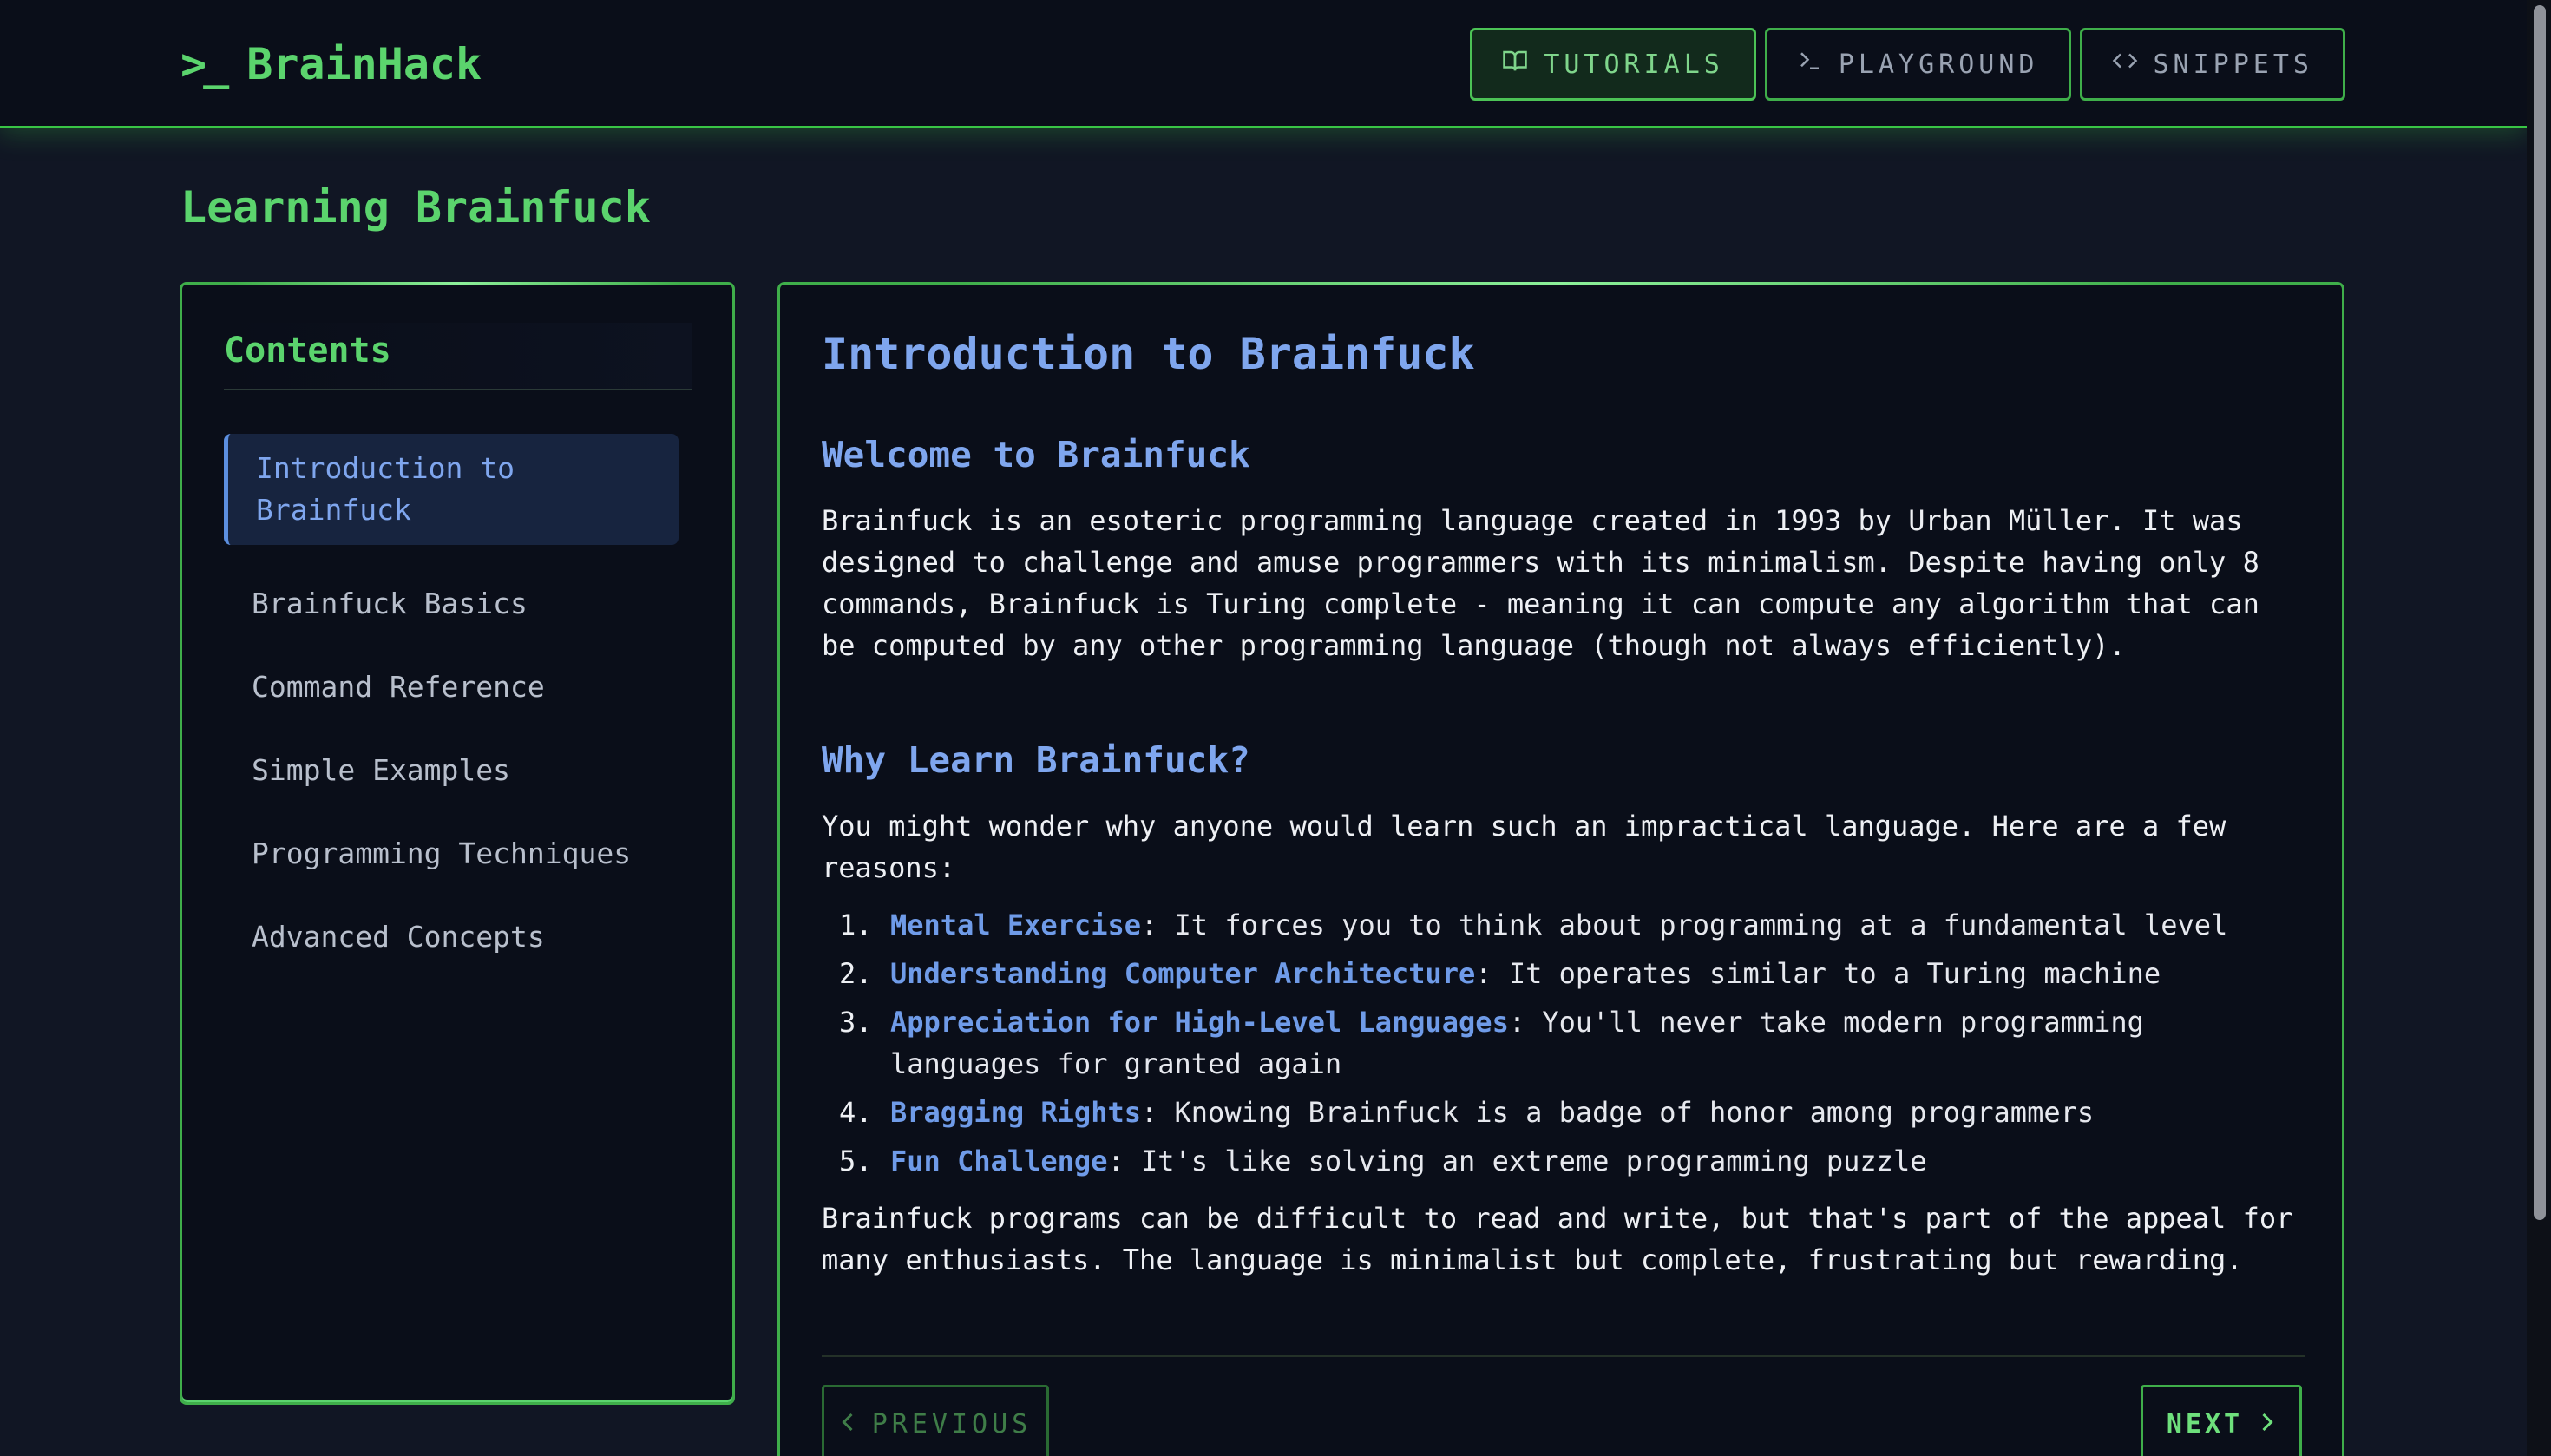  I want to click on section-heading-welcome: Welcome to Brainfuck, so click(1036, 454).